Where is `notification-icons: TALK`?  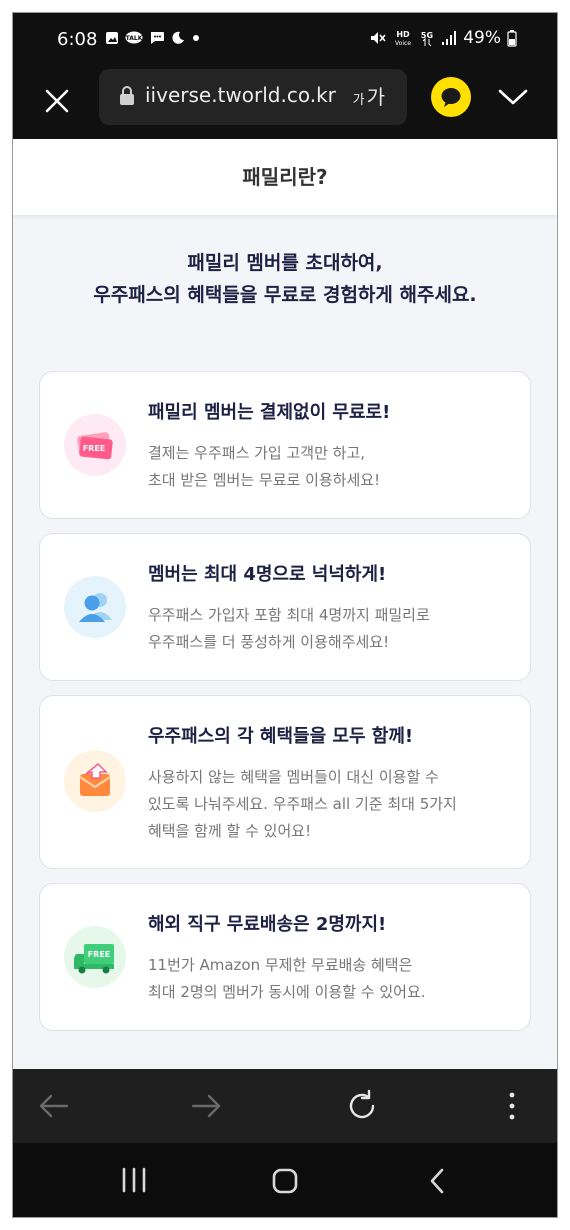
notification-icons: TALK is located at coordinates (153, 38).